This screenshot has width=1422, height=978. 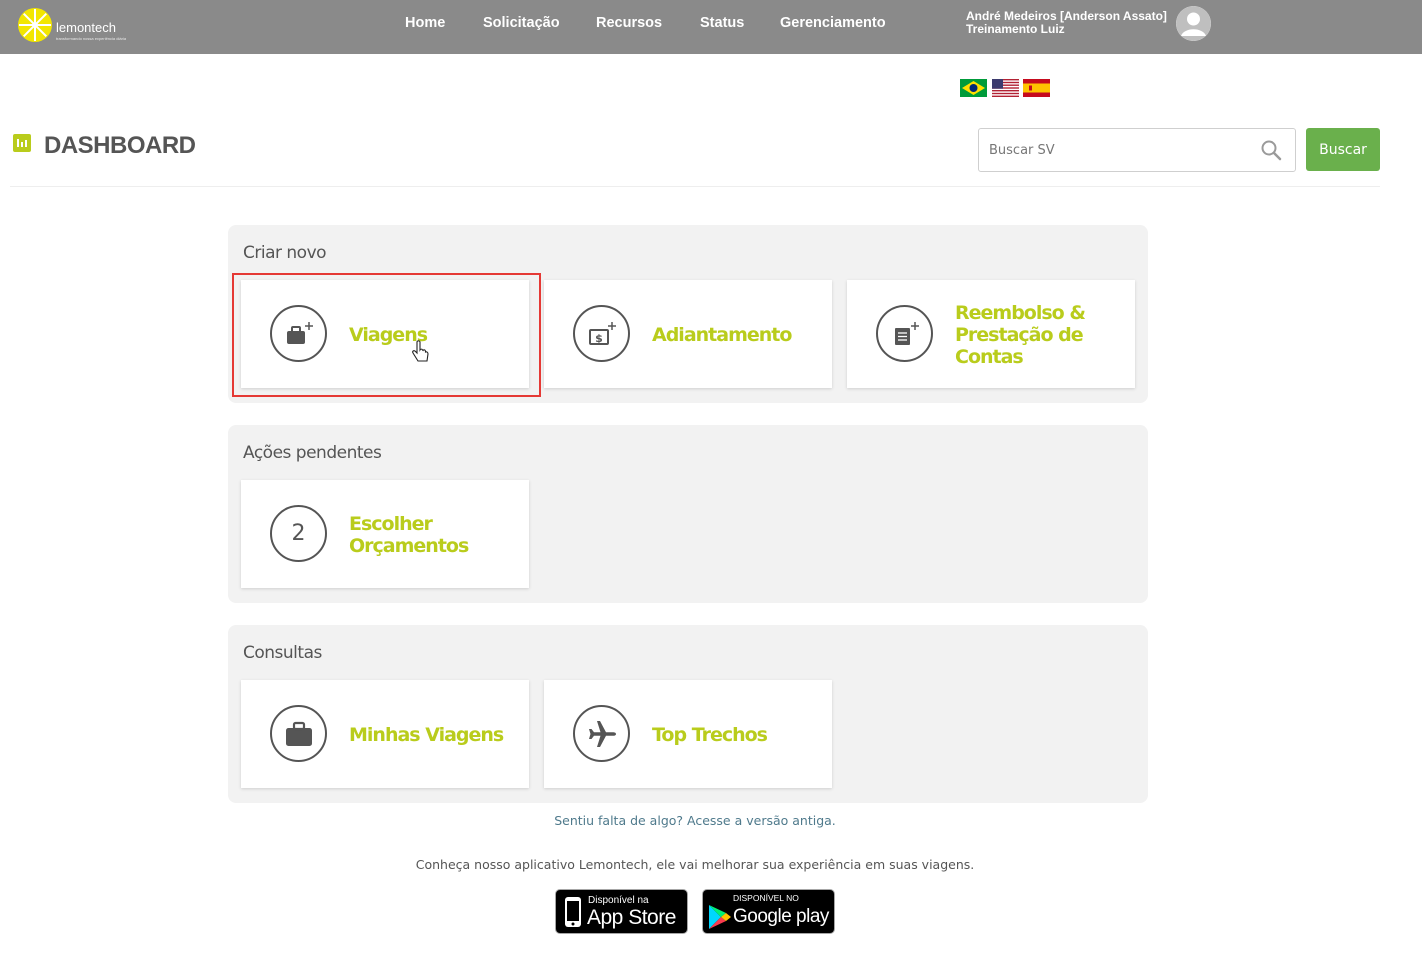 What do you see at coordinates (86, 27) in the screenshot?
I see `brand-name: lemontech` at bounding box center [86, 27].